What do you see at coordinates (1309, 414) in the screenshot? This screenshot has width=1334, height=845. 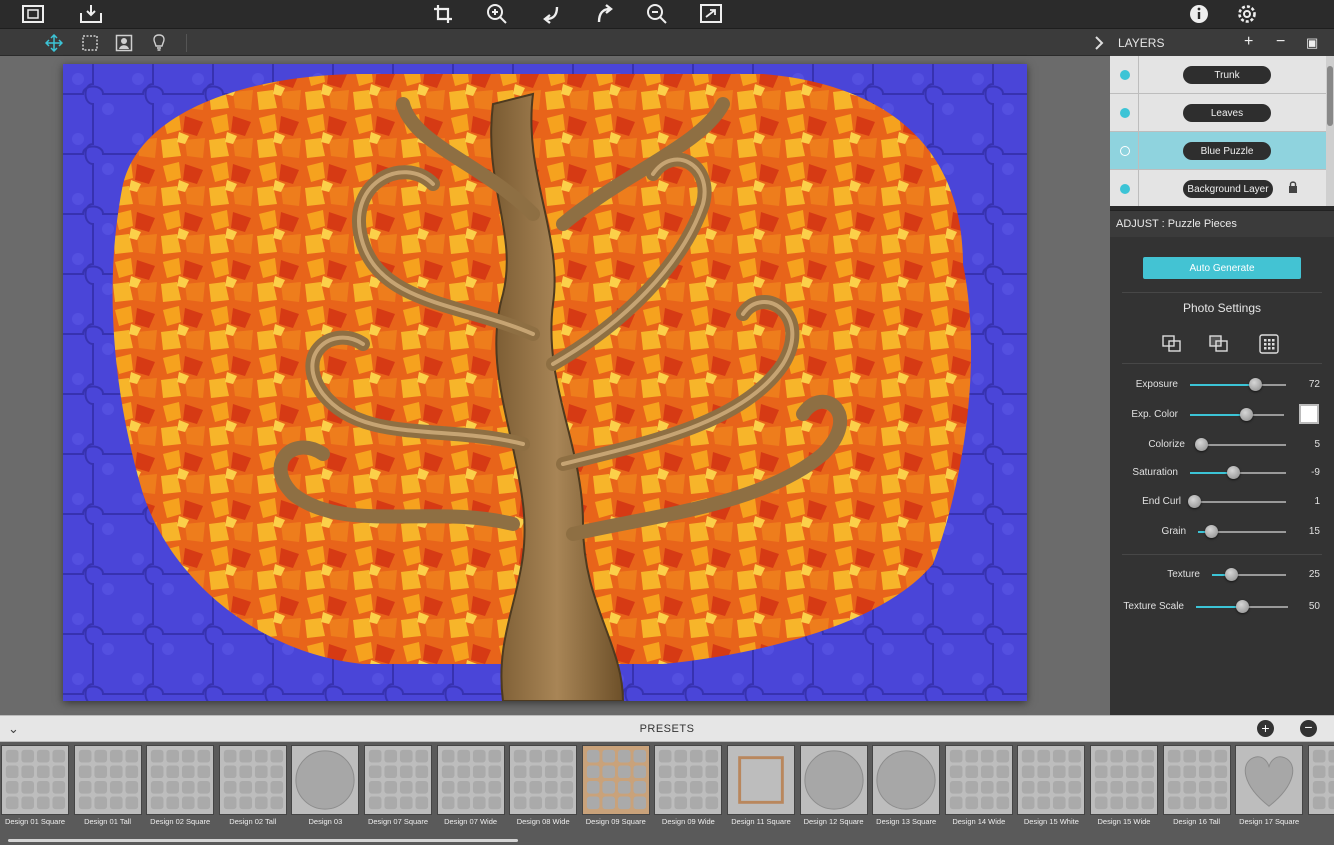 I see `exp-color-swatch` at bounding box center [1309, 414].